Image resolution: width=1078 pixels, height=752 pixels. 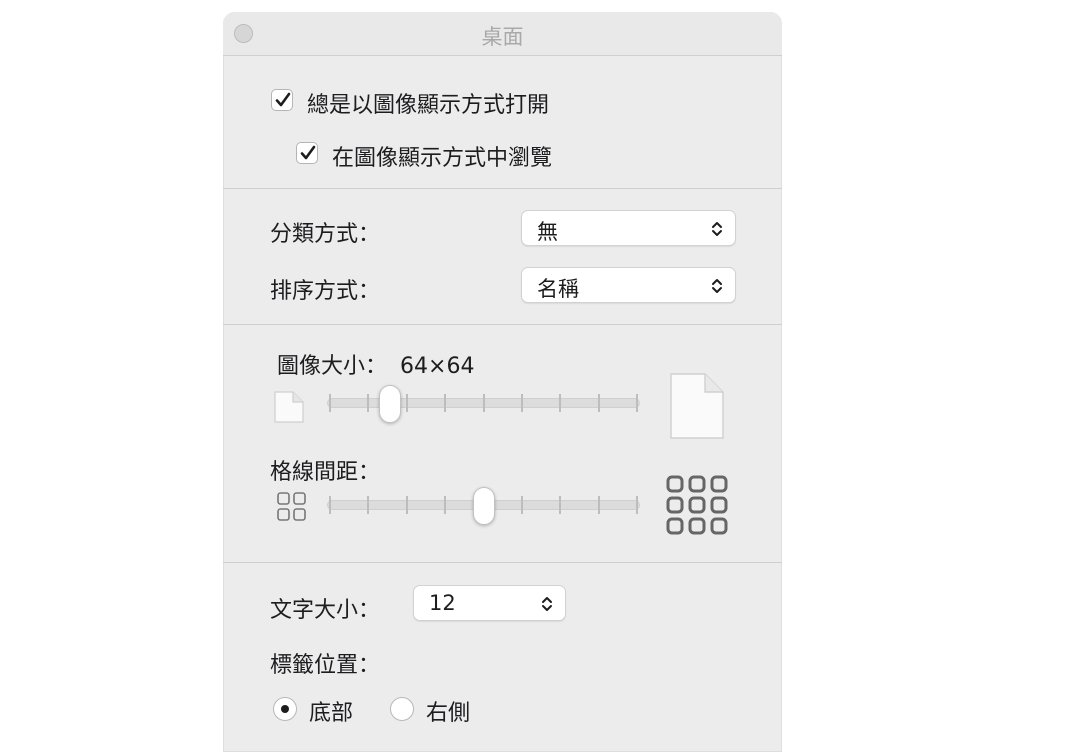 I want to click on sort-by-label: 排序方式：, so click(x=325, y=291).